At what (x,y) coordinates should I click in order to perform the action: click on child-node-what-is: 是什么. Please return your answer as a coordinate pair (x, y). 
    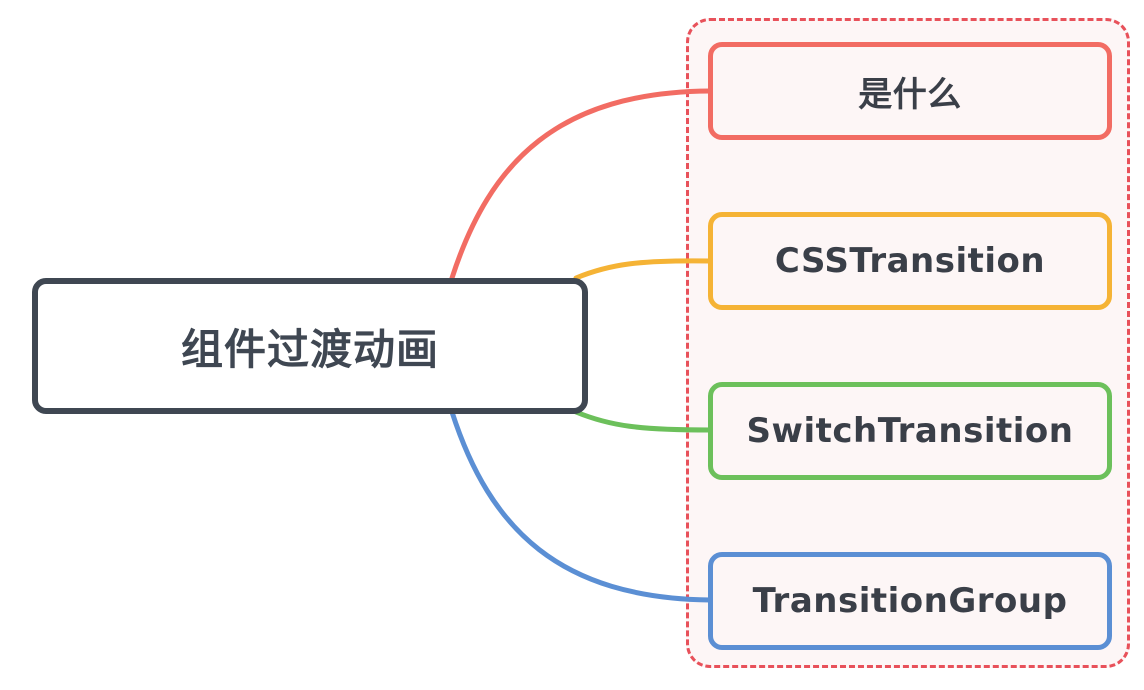
    Looking at the image, I should click on (910, 91).